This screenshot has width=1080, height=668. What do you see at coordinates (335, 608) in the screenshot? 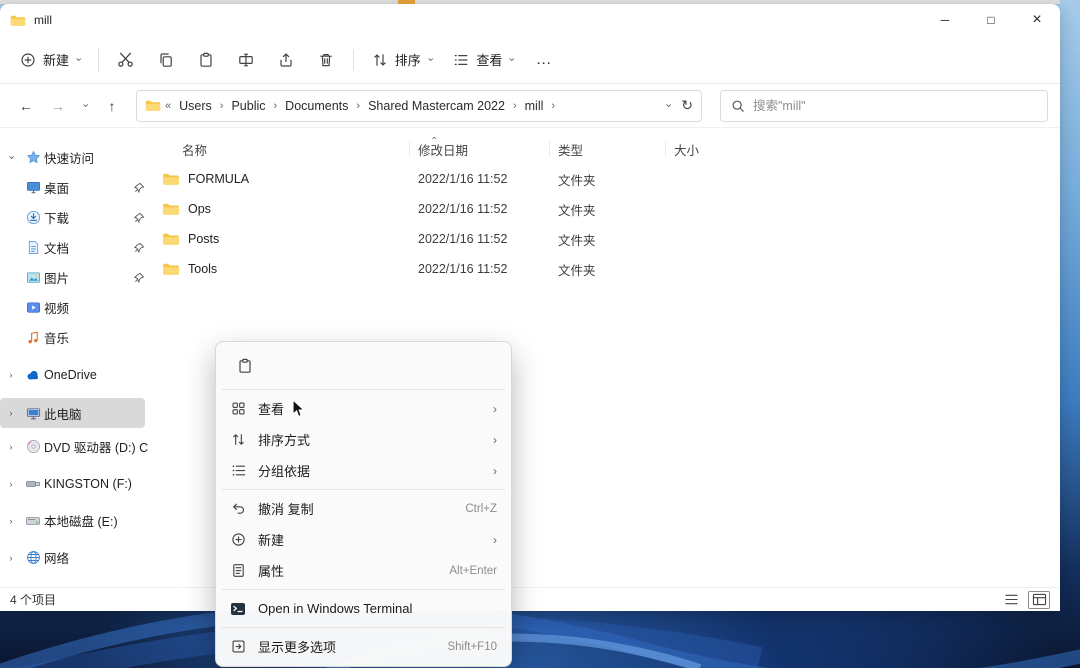
I see `menu-item-label: Open in Windows Terminal` at bounding box center [335, 608].